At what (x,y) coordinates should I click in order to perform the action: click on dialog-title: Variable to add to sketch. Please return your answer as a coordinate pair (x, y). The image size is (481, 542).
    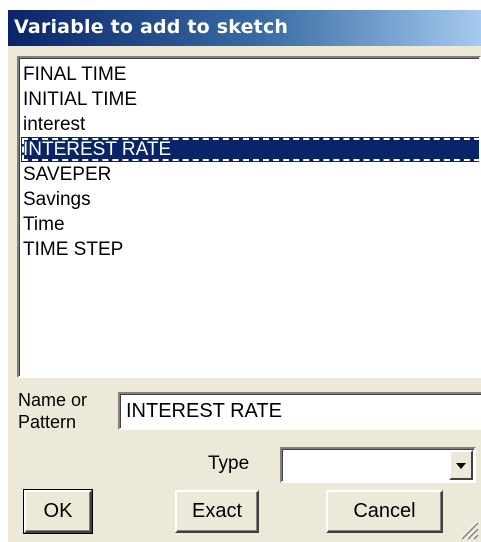
    Looking at the image, I should click on (151, 27).